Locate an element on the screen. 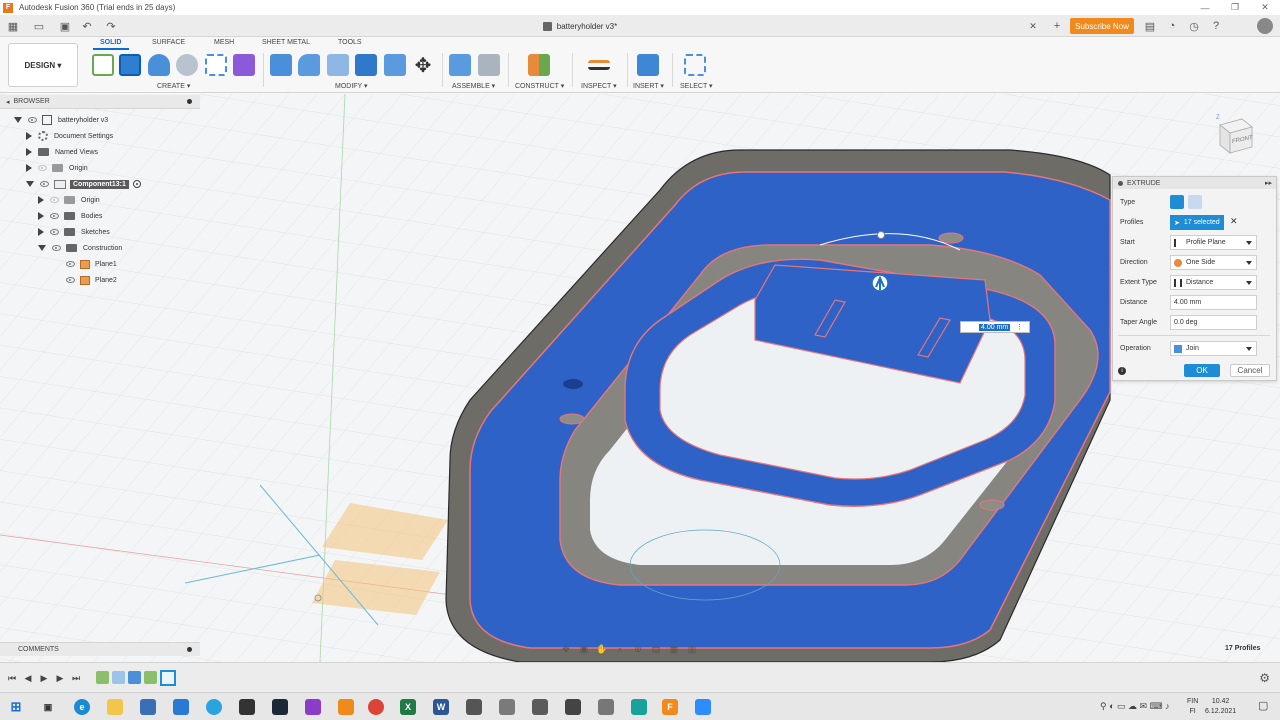  operation-dropdown: Join is located at coordinates (1213, 348).